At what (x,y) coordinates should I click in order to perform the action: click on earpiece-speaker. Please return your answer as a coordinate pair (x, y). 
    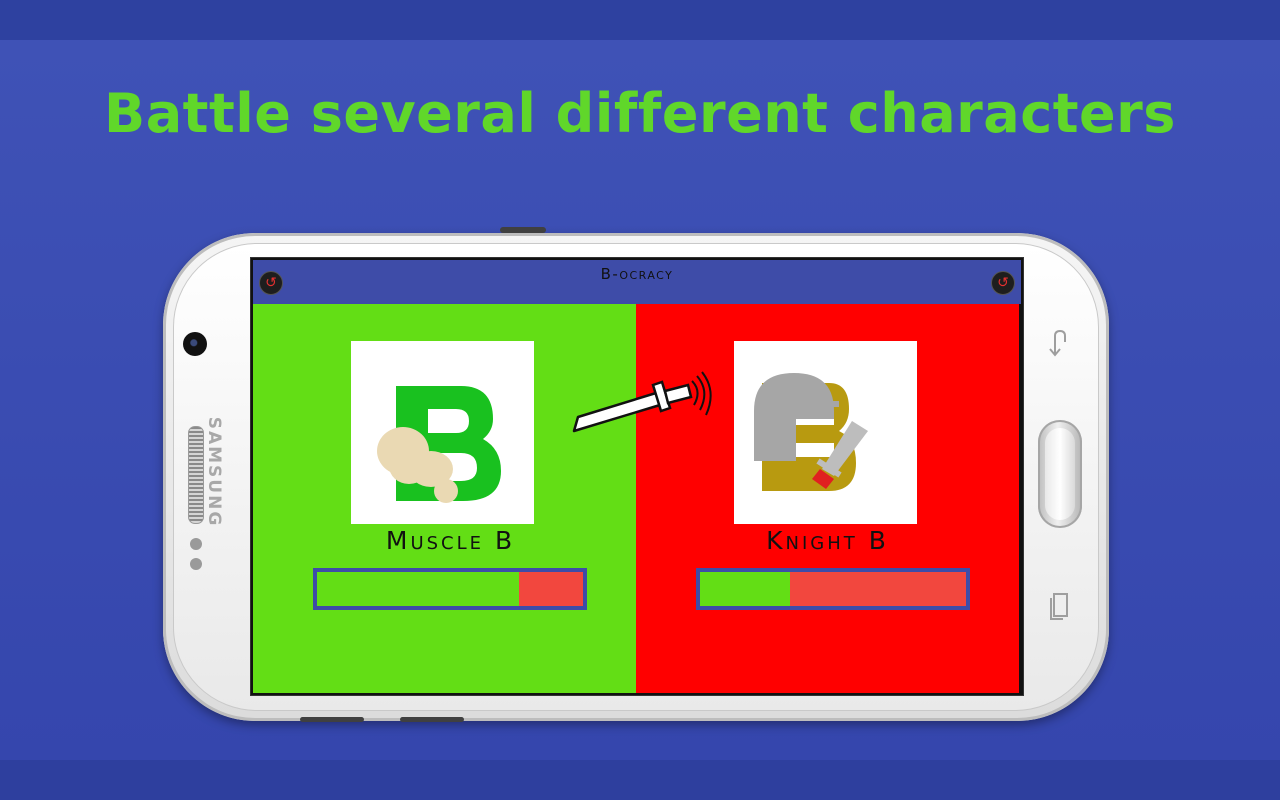
    Looking at the image, I should click on (196, 475).